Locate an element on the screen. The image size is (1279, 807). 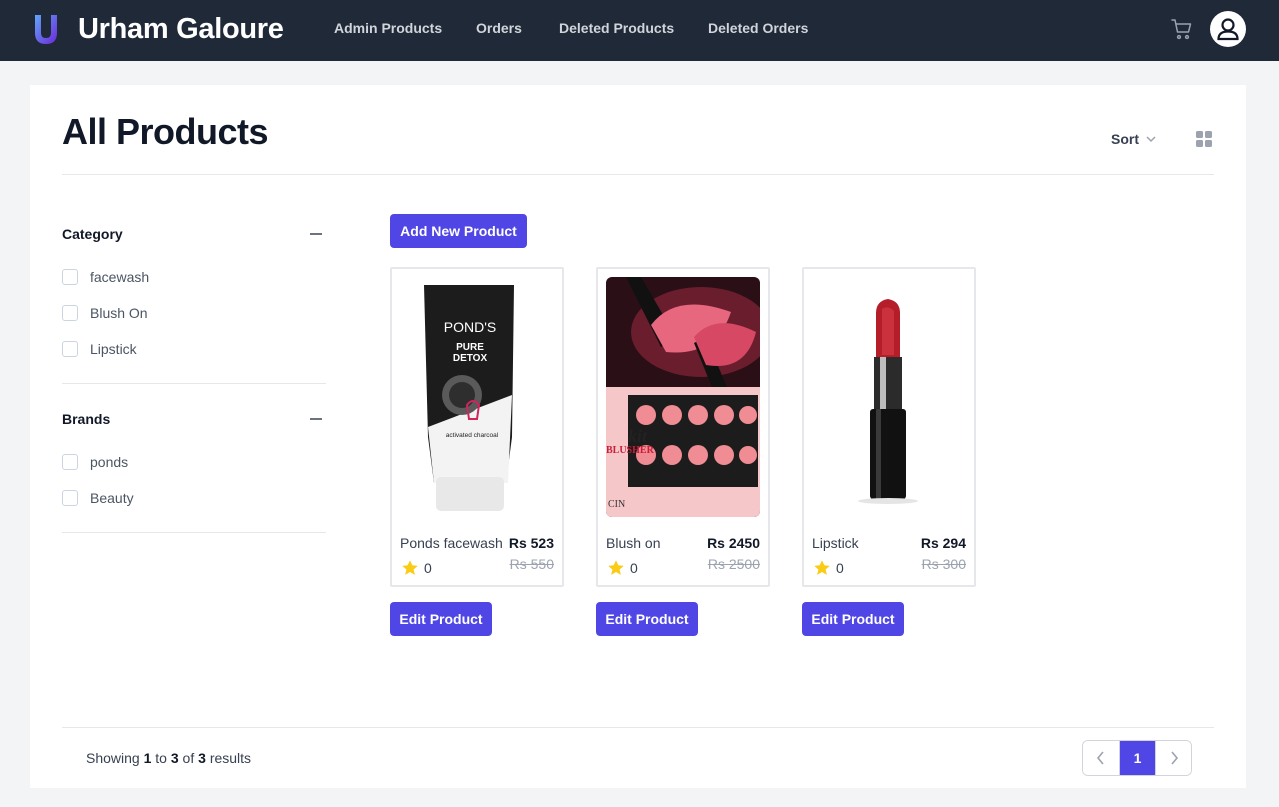
product-image-blush: kit BLUSHER CIN is located at coordinates (683, 397).